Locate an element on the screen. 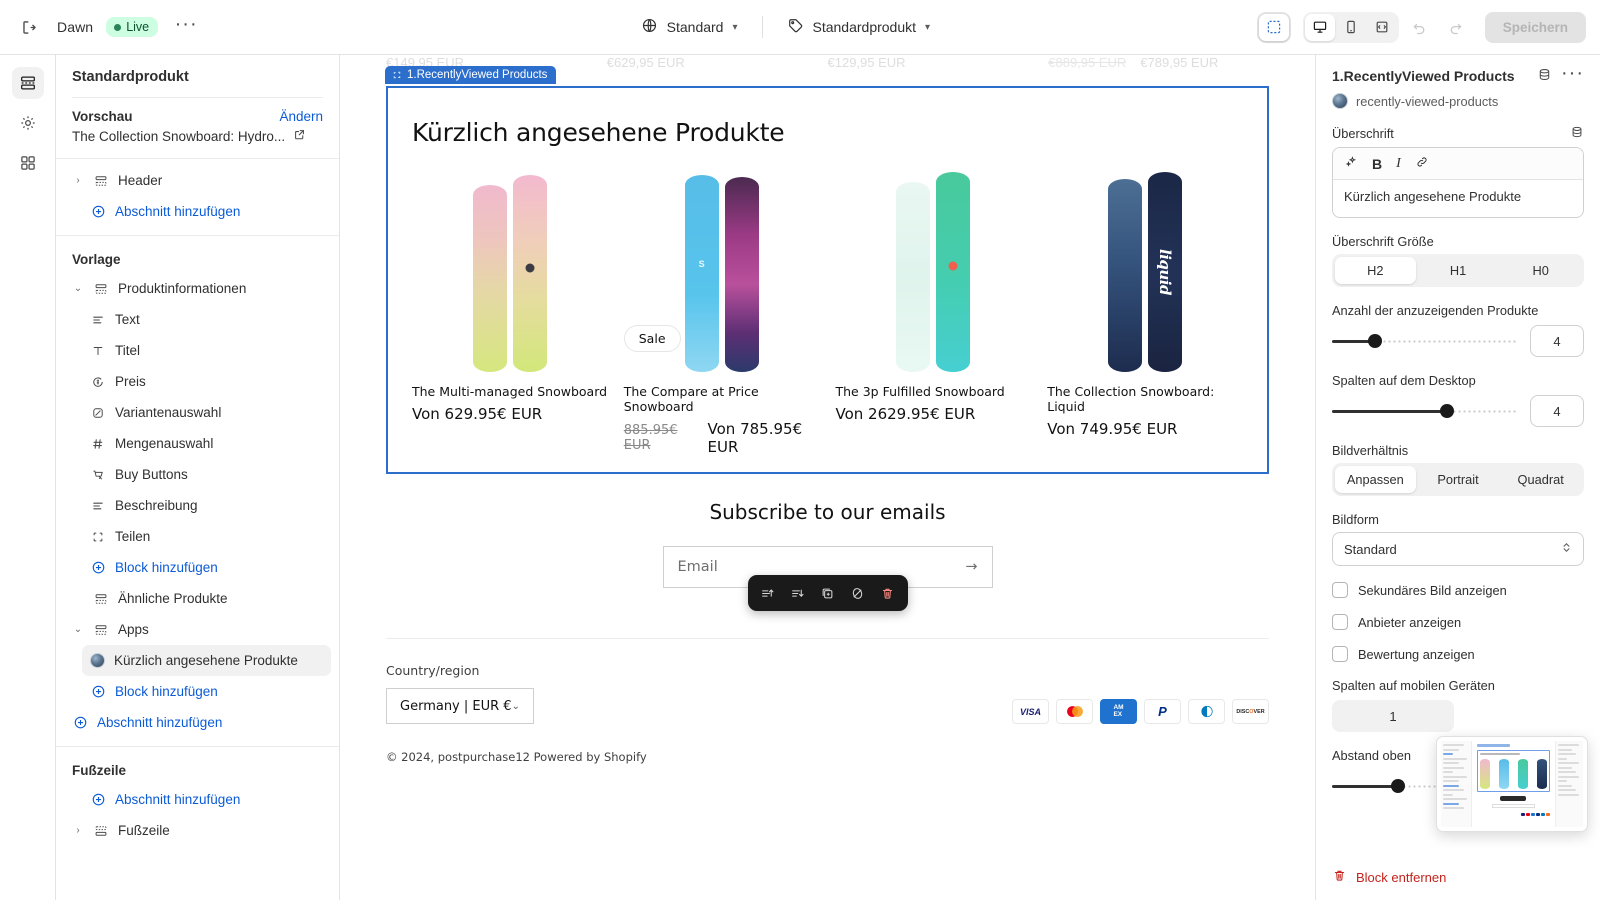 This screenshot has width=1600, height=900. add-block-button-apps: Block hinzufügen is located at coordinates (206, 691).